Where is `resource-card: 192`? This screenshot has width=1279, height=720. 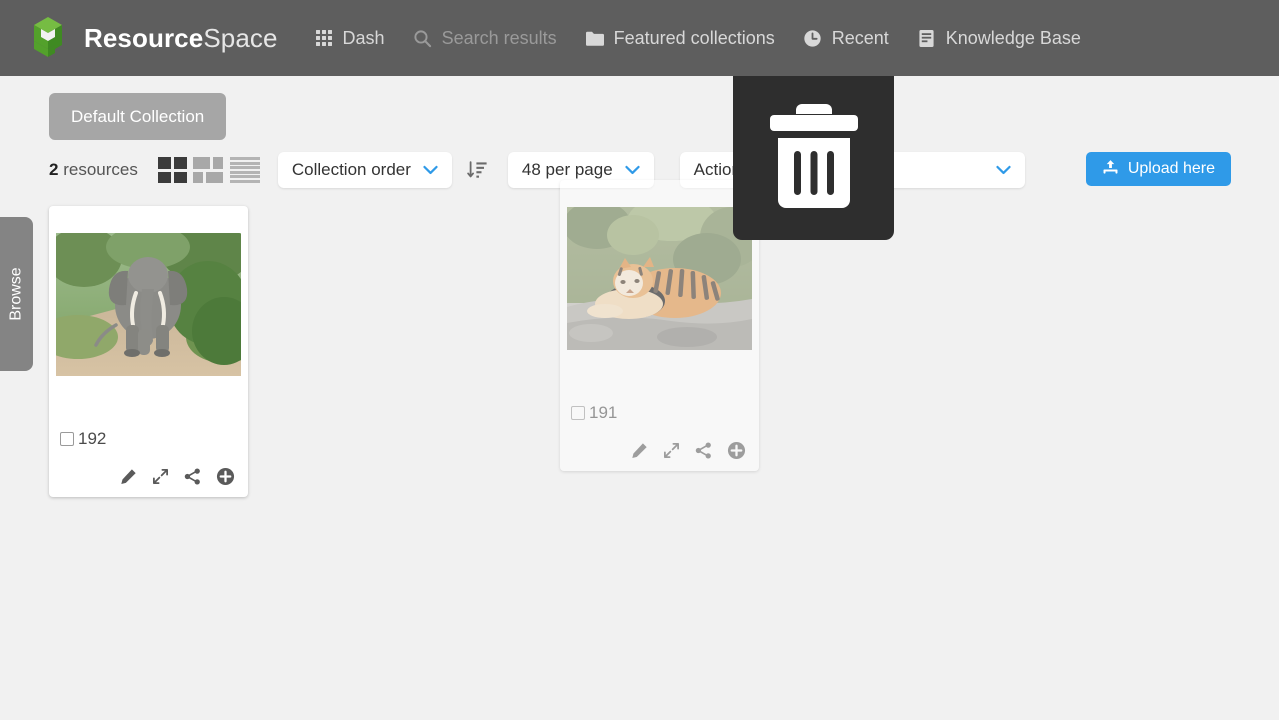 resource-card: 192 is located at coordinates (148, 351).